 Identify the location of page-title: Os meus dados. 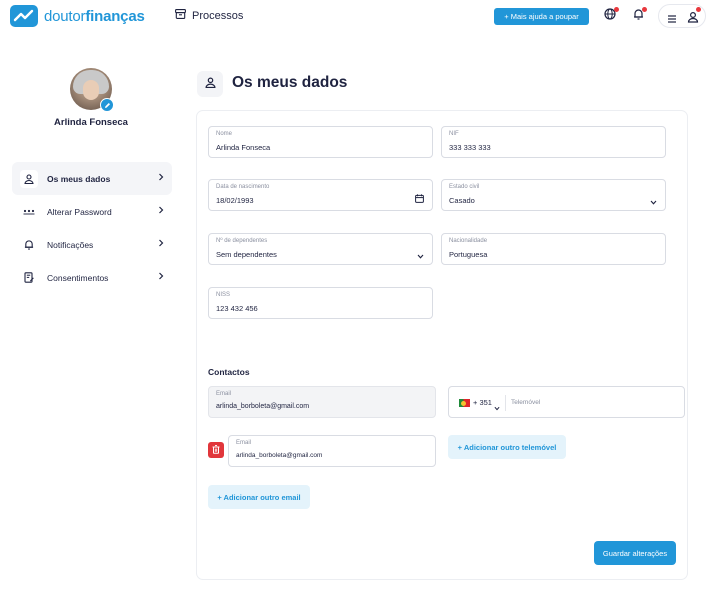
(290, 82).